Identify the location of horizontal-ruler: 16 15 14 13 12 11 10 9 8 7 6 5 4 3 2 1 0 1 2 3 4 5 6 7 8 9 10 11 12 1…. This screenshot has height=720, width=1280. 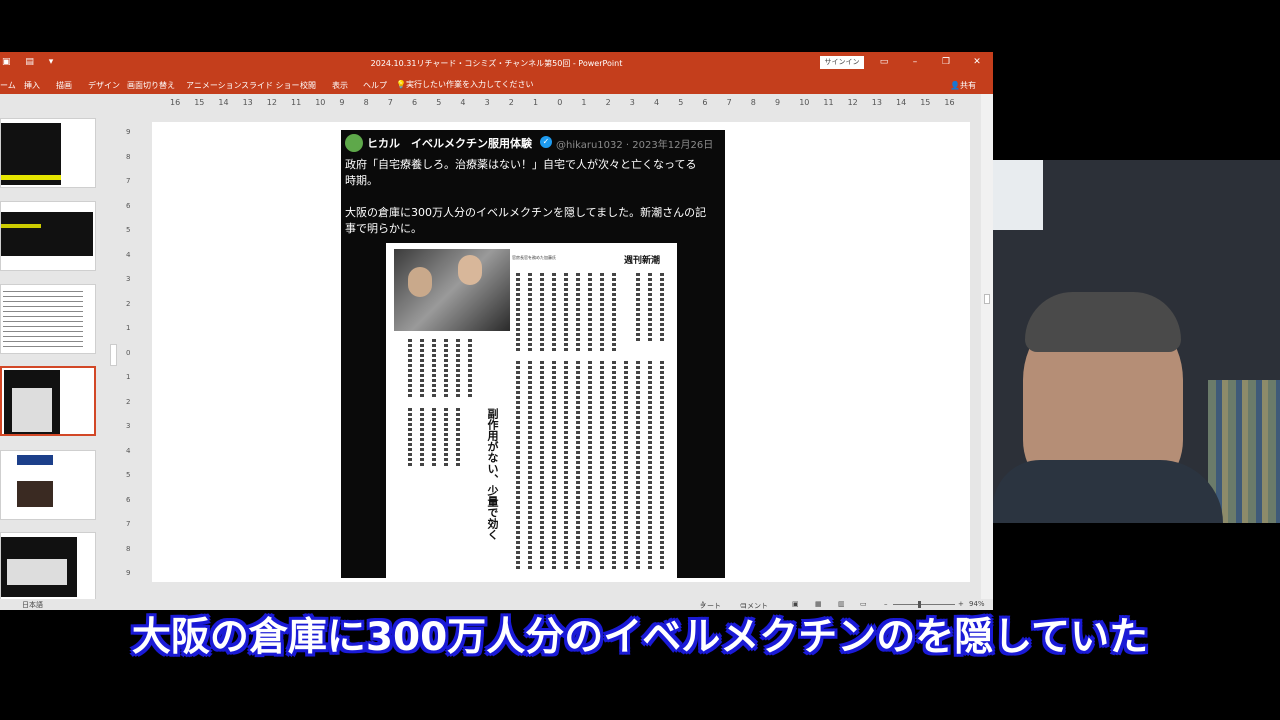
(561, 103).